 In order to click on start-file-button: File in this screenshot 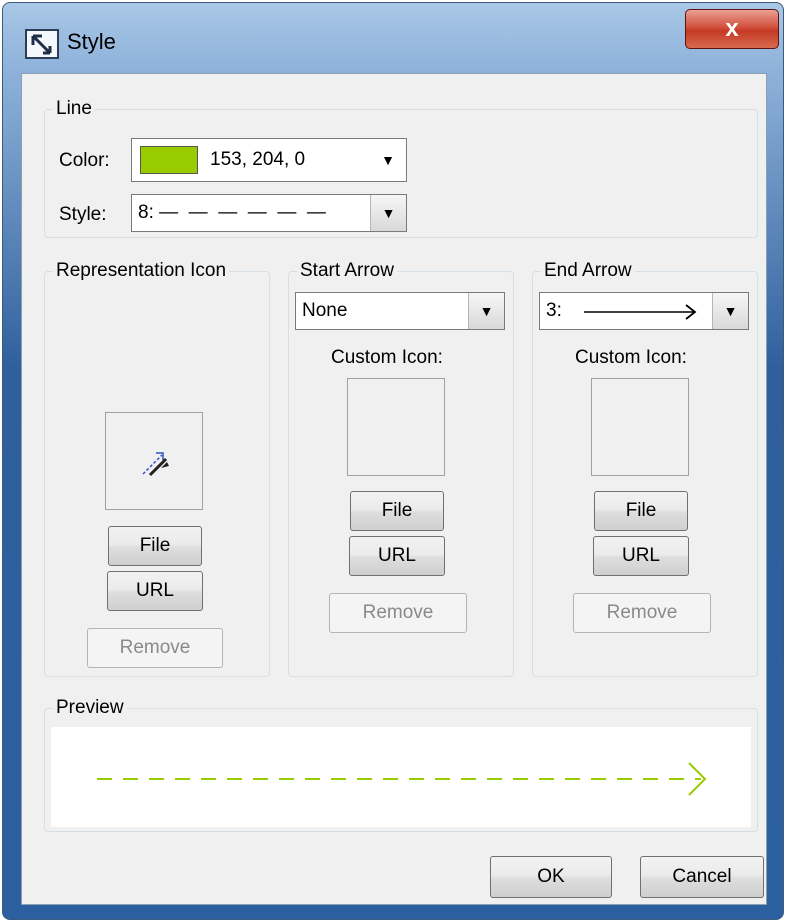, I will do `click(397, 511)`.